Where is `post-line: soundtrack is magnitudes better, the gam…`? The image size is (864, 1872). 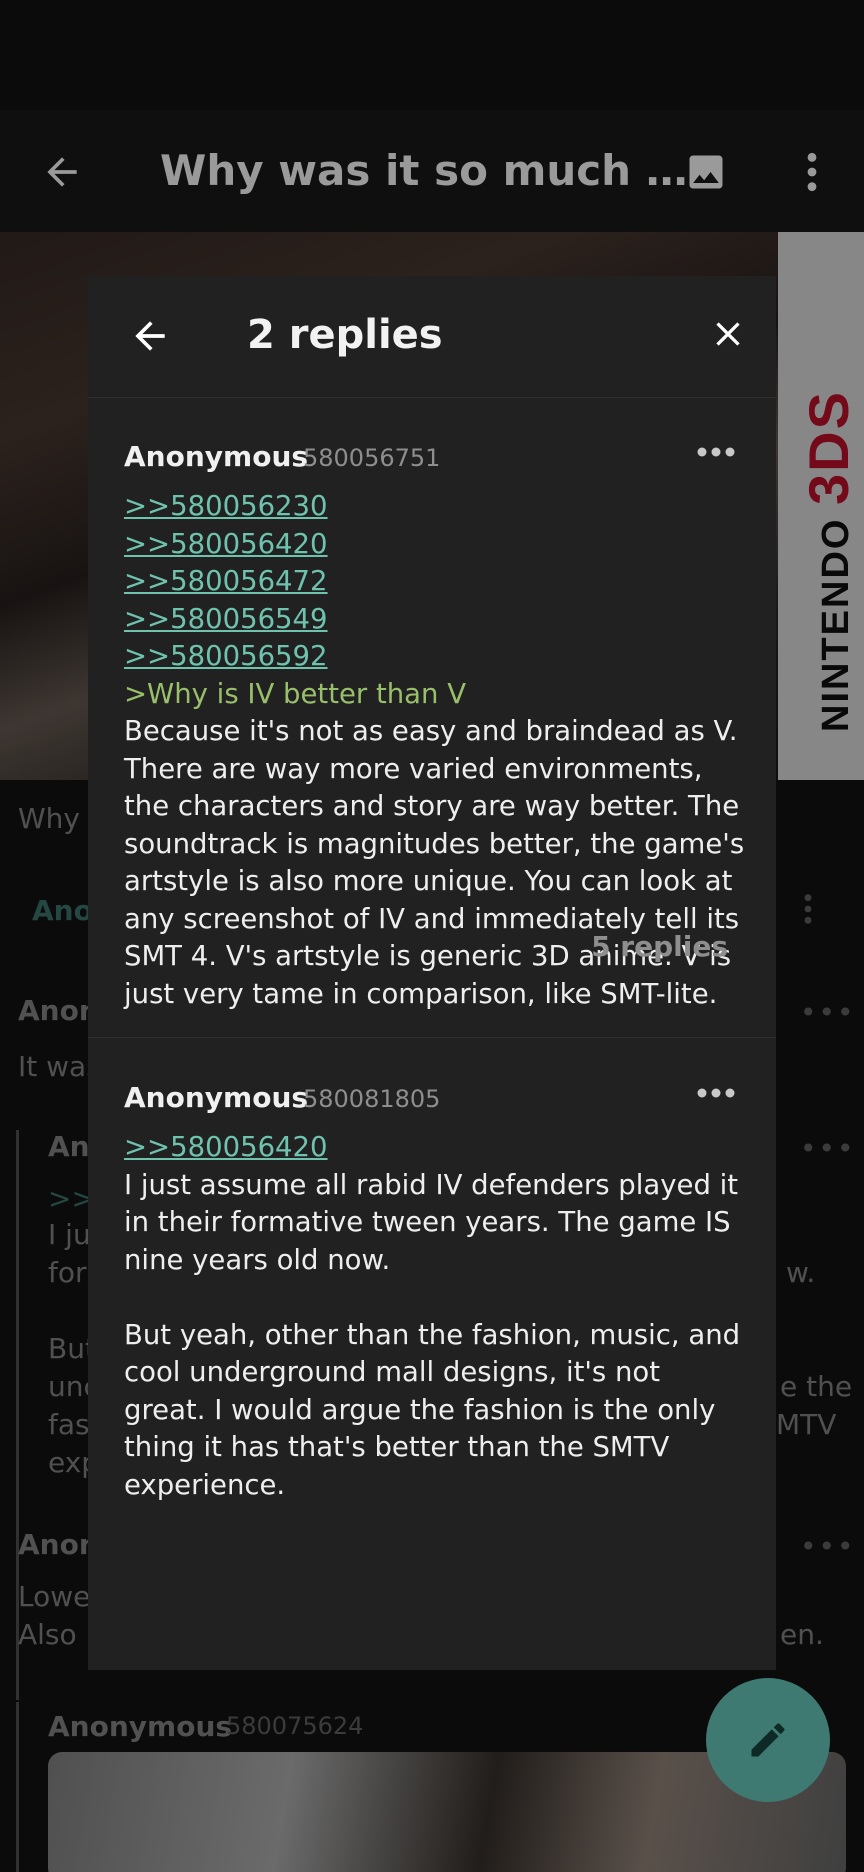 post-line: soundtrack is magnitudes better, the gam… is located at coordinates (434, 843).